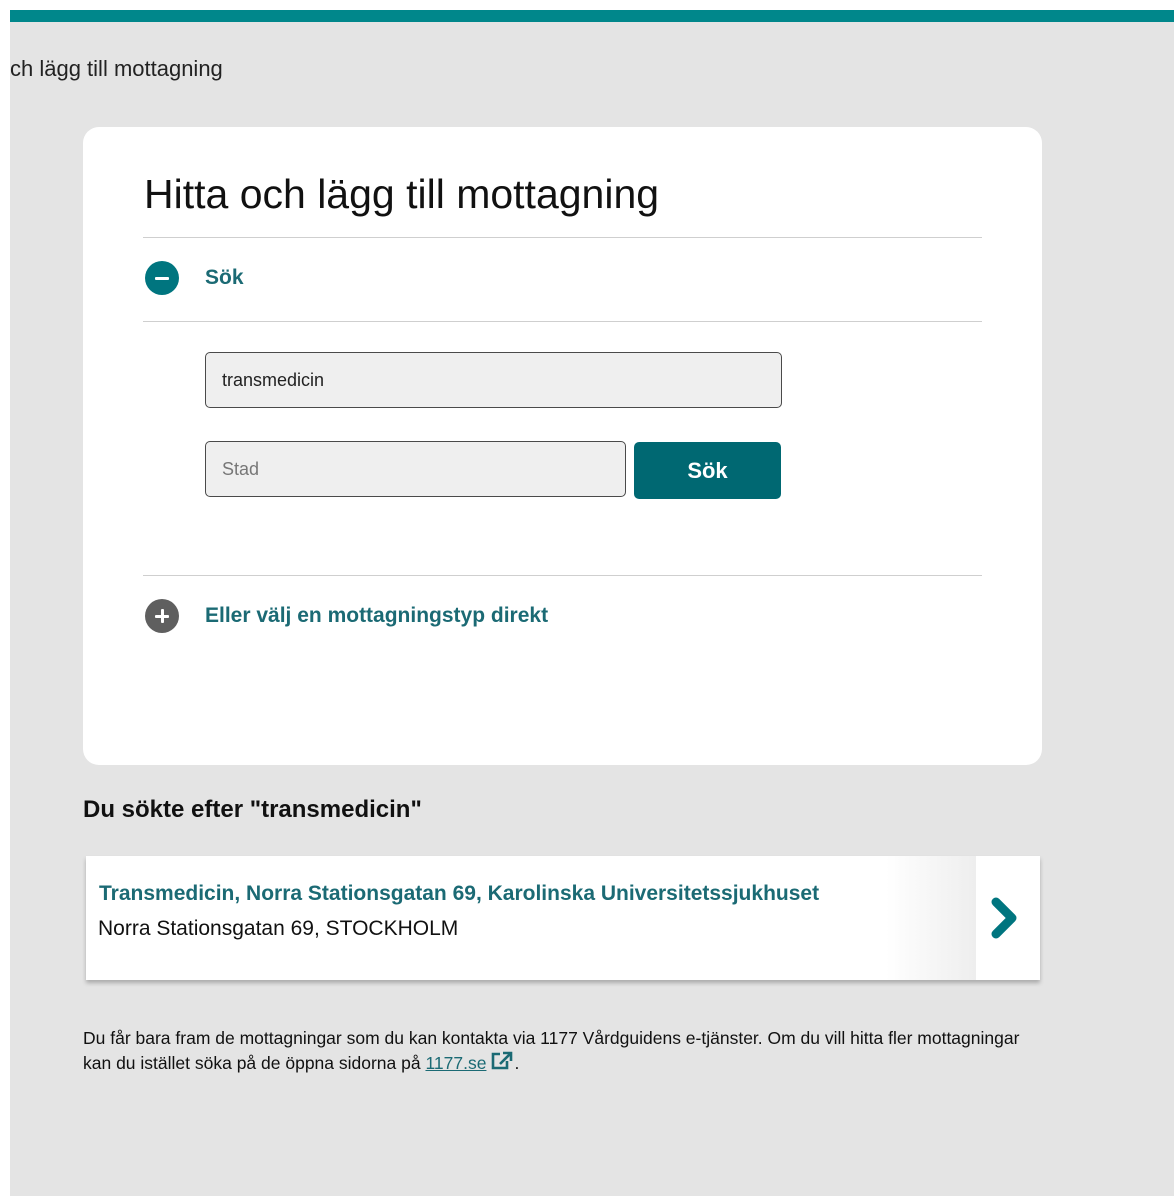 This screenshot has width=1174, height=1196. What do you see at coordinates (402, 194) in the screenshot?
I see `card-title: Hitta och lägg till mottagning` at bounding box center [402, 194].